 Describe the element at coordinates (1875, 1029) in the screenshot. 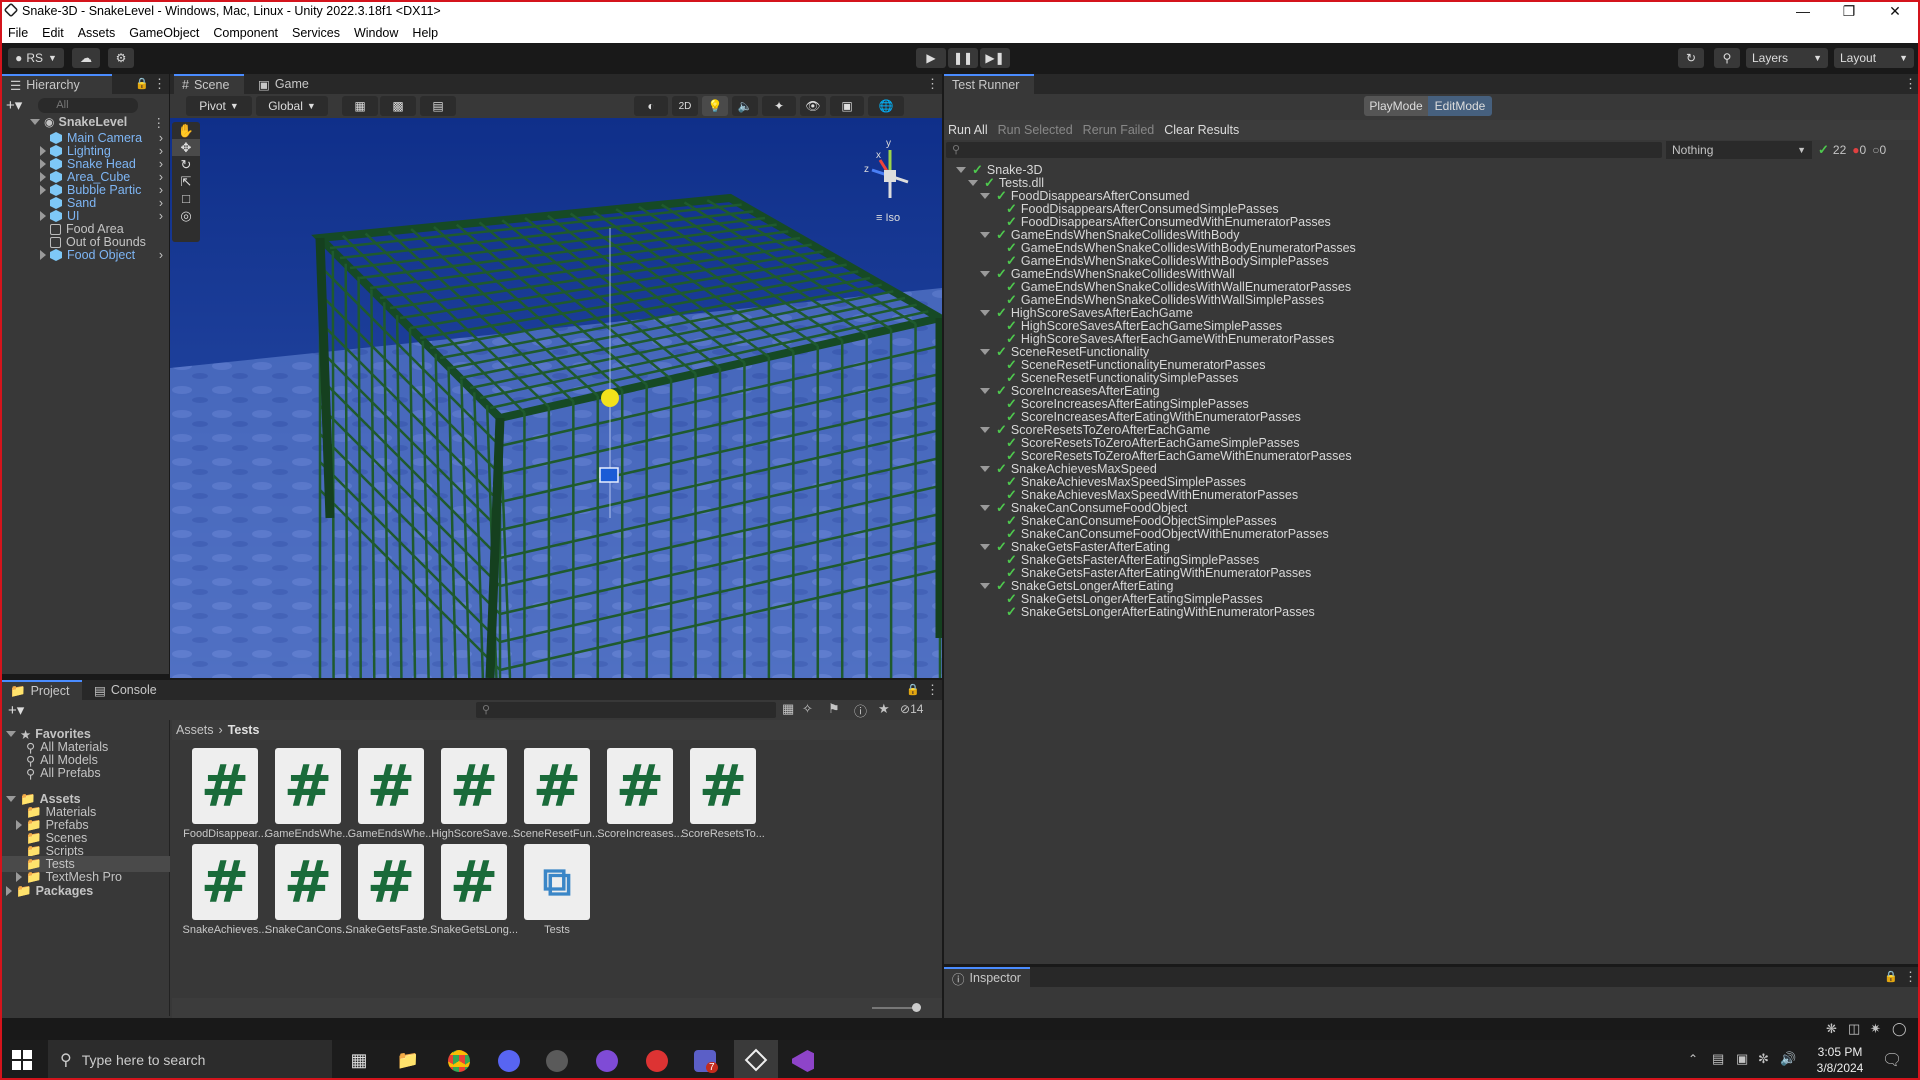

I see `auto-generate-icon: ✷` at that location.